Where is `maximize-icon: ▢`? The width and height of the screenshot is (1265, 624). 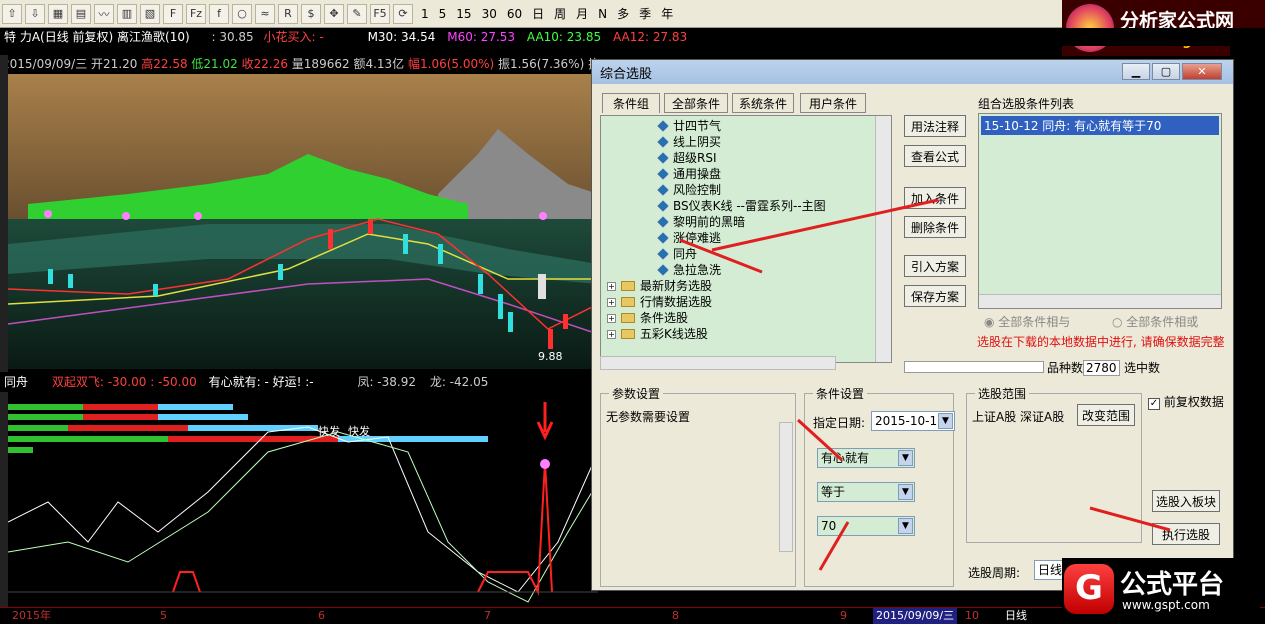
maximize-icon: ▢ is located at coordinates (1166, 71).